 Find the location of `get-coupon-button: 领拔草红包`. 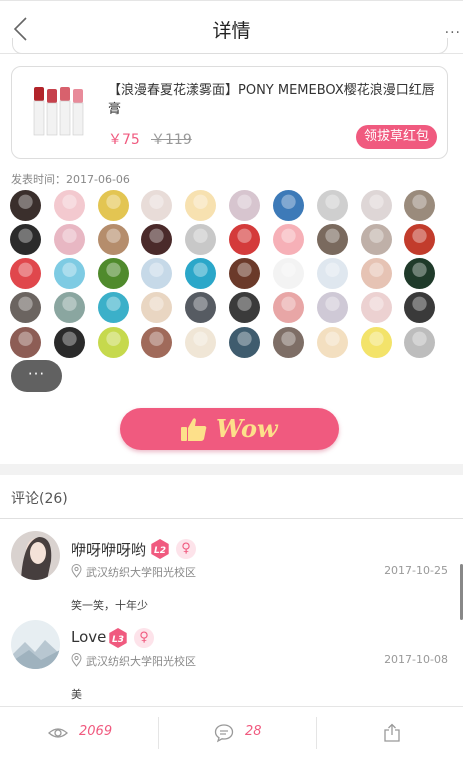

get-coupon-button: 领拔草红包 is located at coordinates (396, 137).